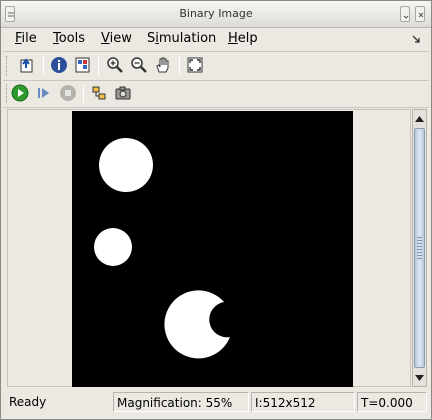  What do you see at coordinates (216, 94) in the screenshot?
I see `simulation-toolbar` at bounding box center [216, 94].